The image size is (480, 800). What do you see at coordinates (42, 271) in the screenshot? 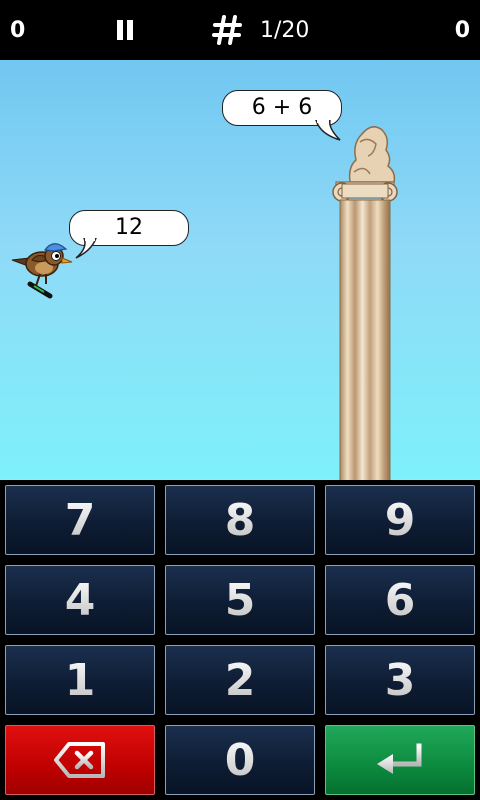
I see `bird-character` at bounding box center [42, 271].